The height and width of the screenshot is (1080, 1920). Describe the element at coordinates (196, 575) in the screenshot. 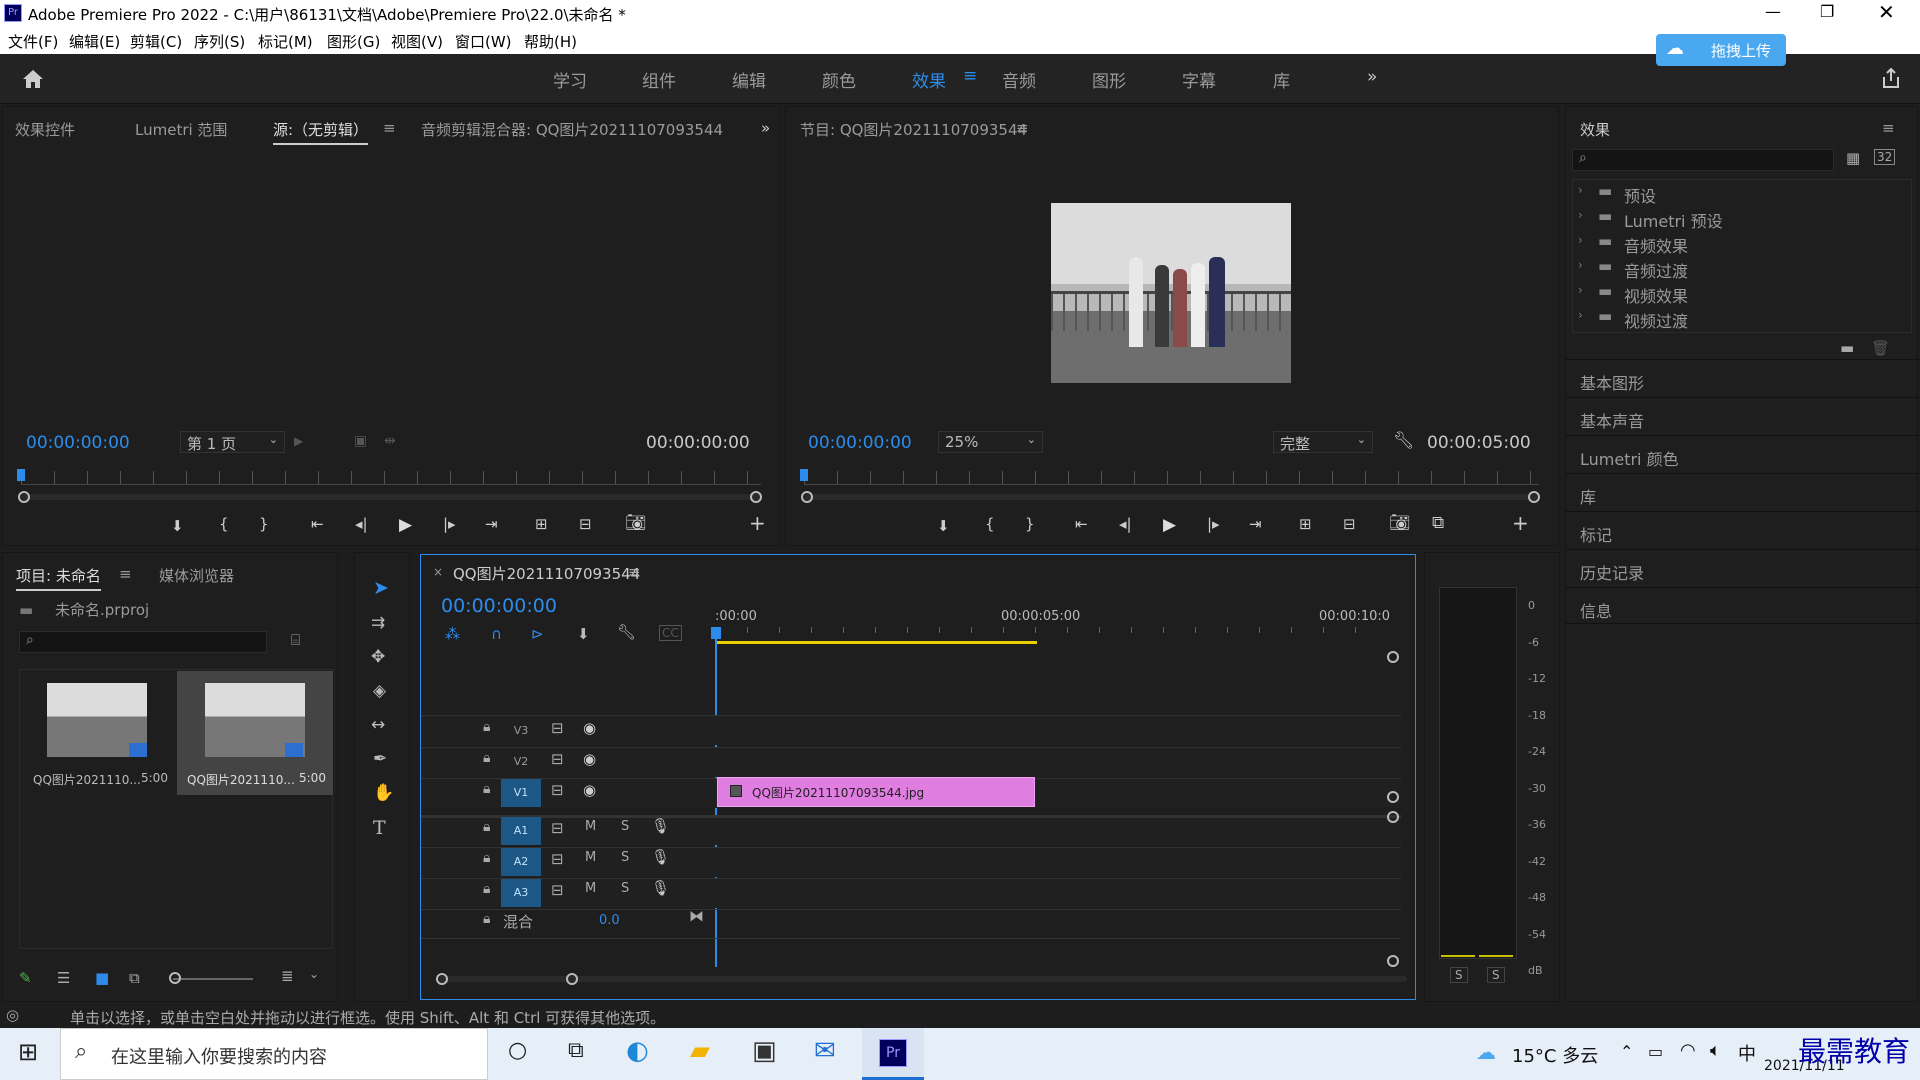

I see `tab-media-browser: 媒体浏览器` at that location.